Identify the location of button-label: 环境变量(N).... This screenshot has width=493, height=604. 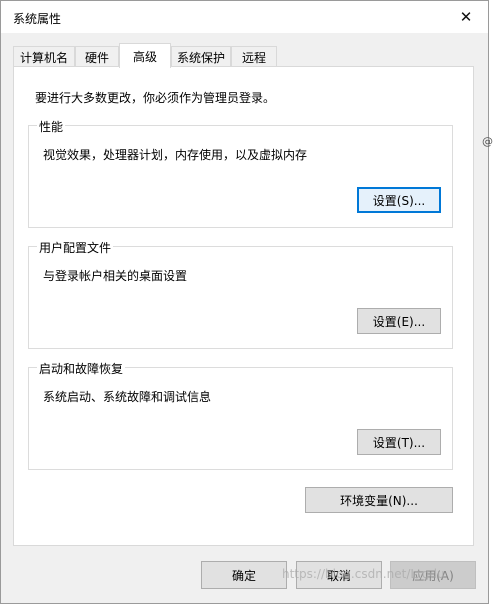
(379, 500).